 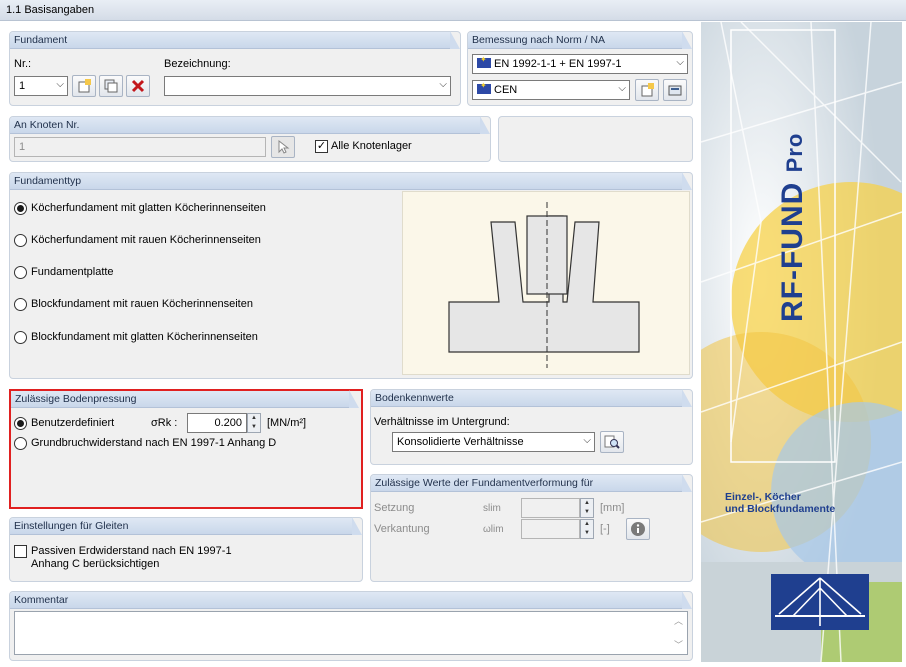 What do you see at coordinates (351, 633) in the screenshot?
I see `kommentar-textarea` at bounding box center [351, 633].